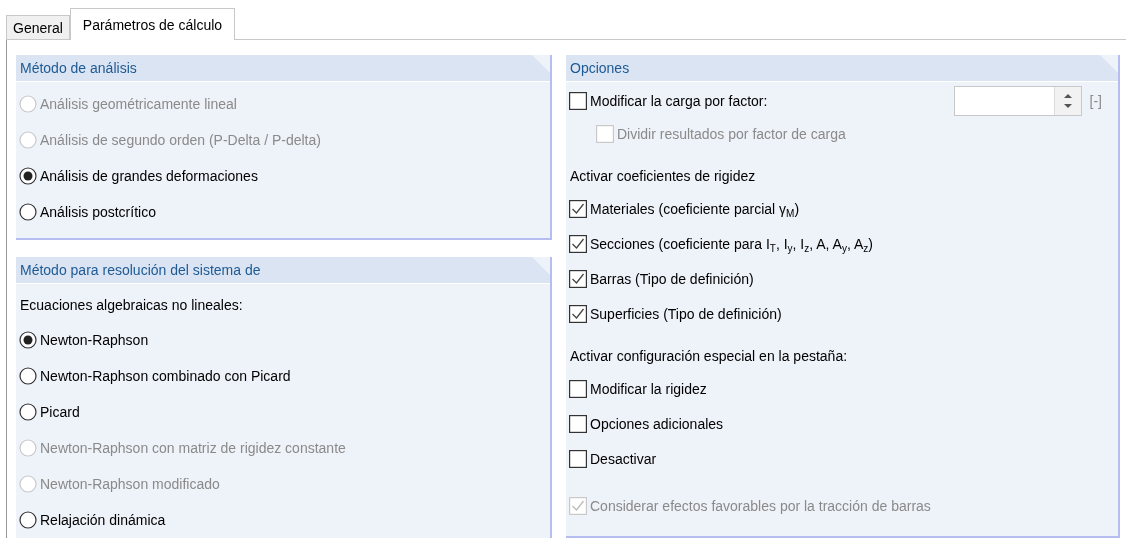 The width and height of the screenshot is (1126, 544). What do you see at coordinates (638, 388) in the screenshot?
I see `checkbox-option: Modificar la rigidez` at bounding box center [638, 388].